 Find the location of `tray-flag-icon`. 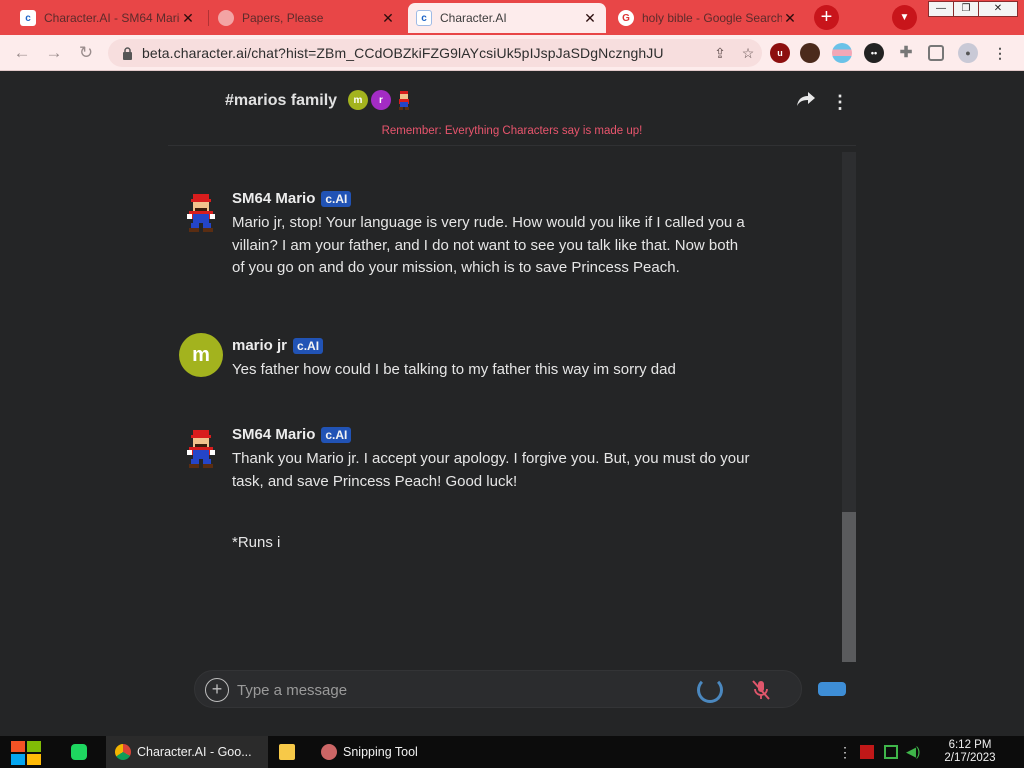

tray-flag-icon is located at coordinates (867, 752).